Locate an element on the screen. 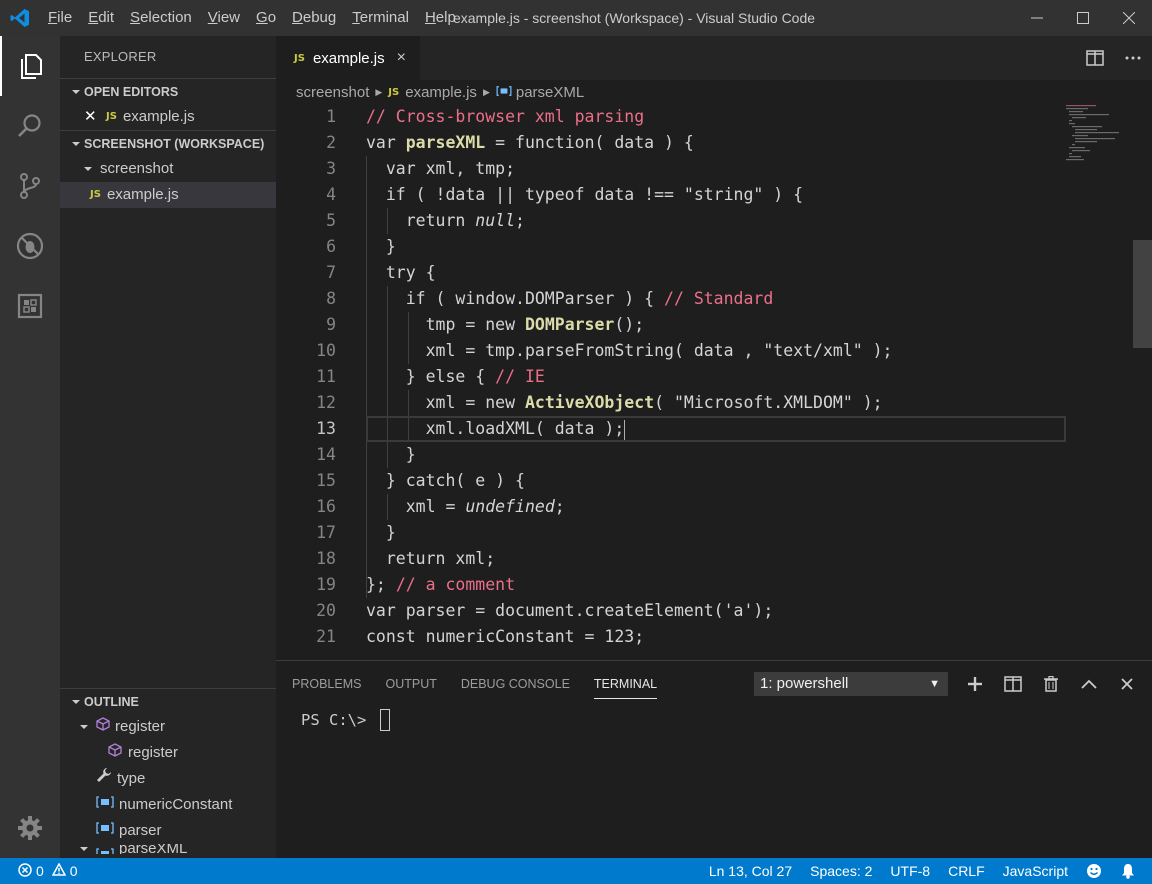 The height and width of the screenshot is (884, 1152). source-control-icon is located at coordinates (30, 186).